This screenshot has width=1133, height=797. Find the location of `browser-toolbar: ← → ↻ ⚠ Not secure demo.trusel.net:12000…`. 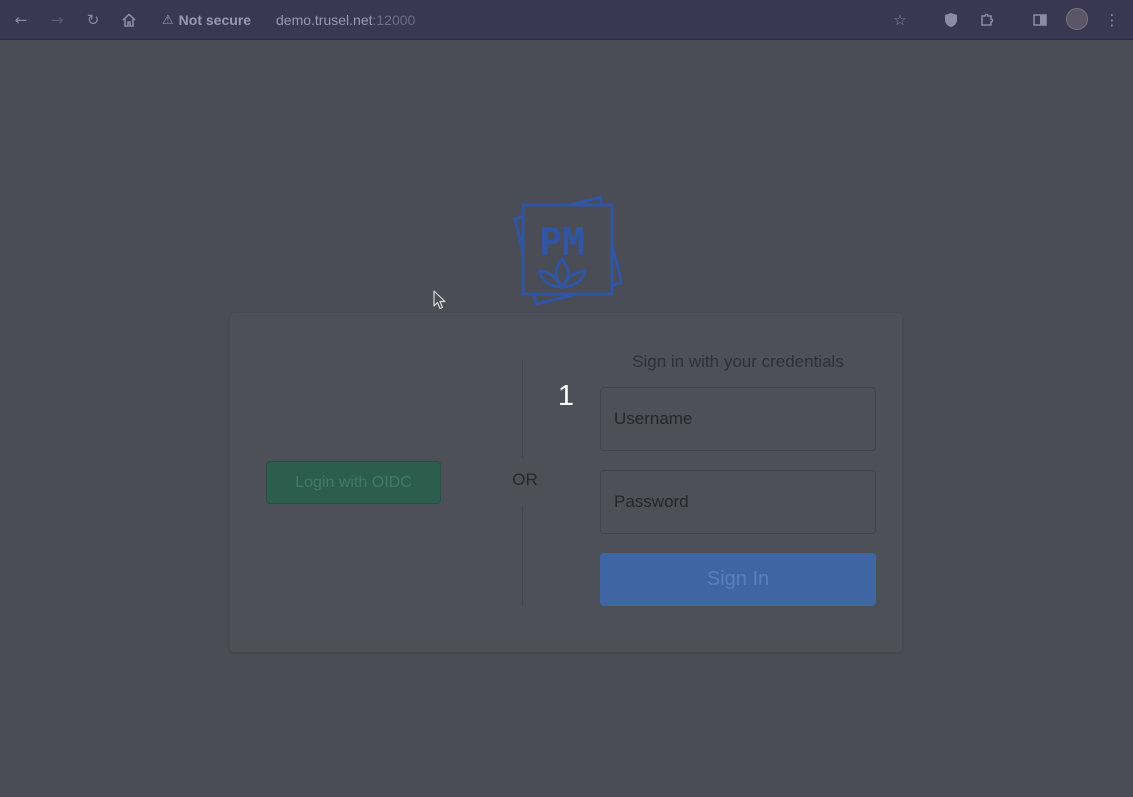

browser-toolbar: ← → ↻ ⚠ Not secure demo.trusel.net:12000… is located at coordinates (566, 20).